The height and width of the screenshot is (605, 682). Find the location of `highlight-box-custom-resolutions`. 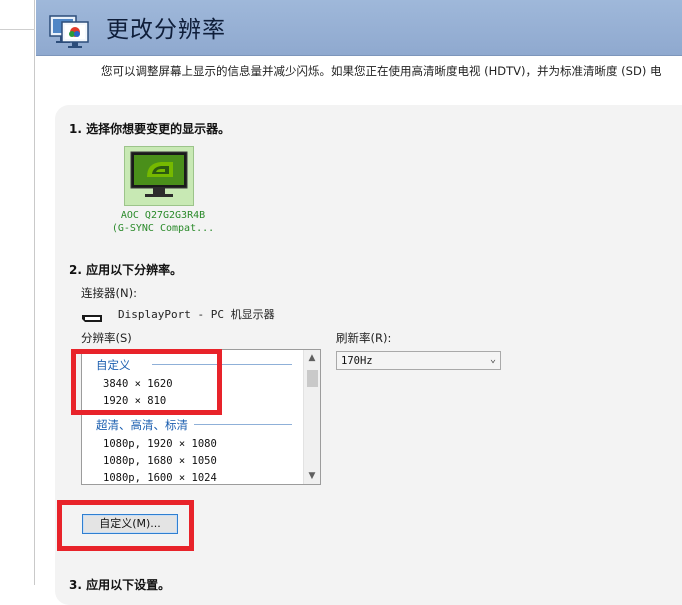

highlight-box-custom-resolutions is located at coordinates (146, 382).